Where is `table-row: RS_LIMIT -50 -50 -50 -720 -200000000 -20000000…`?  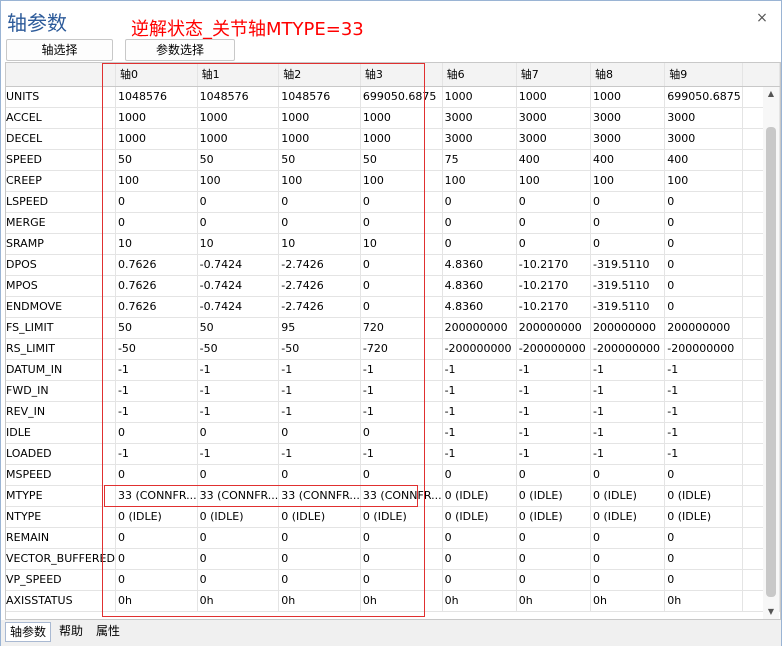
table-row: RS_LIMIT -50 -50 -50 -720 -200000000 -20000000… is located at coordinates (393, 349).